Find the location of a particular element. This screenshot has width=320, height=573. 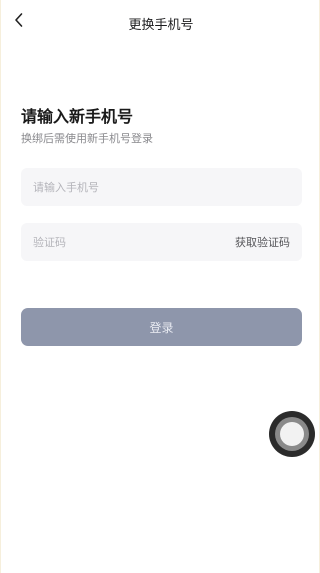

page-title: 更换手机号 is located at coordinates (161, 25).